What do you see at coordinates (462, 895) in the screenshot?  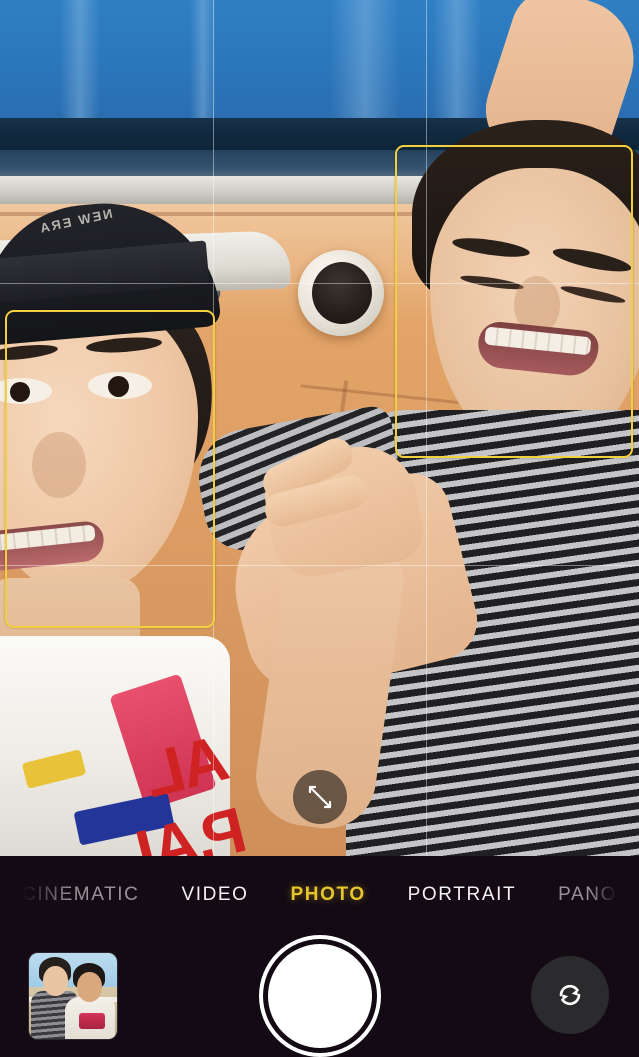 I see `mode-portrait: PORTRAIT` at bounding box center [462, 895].